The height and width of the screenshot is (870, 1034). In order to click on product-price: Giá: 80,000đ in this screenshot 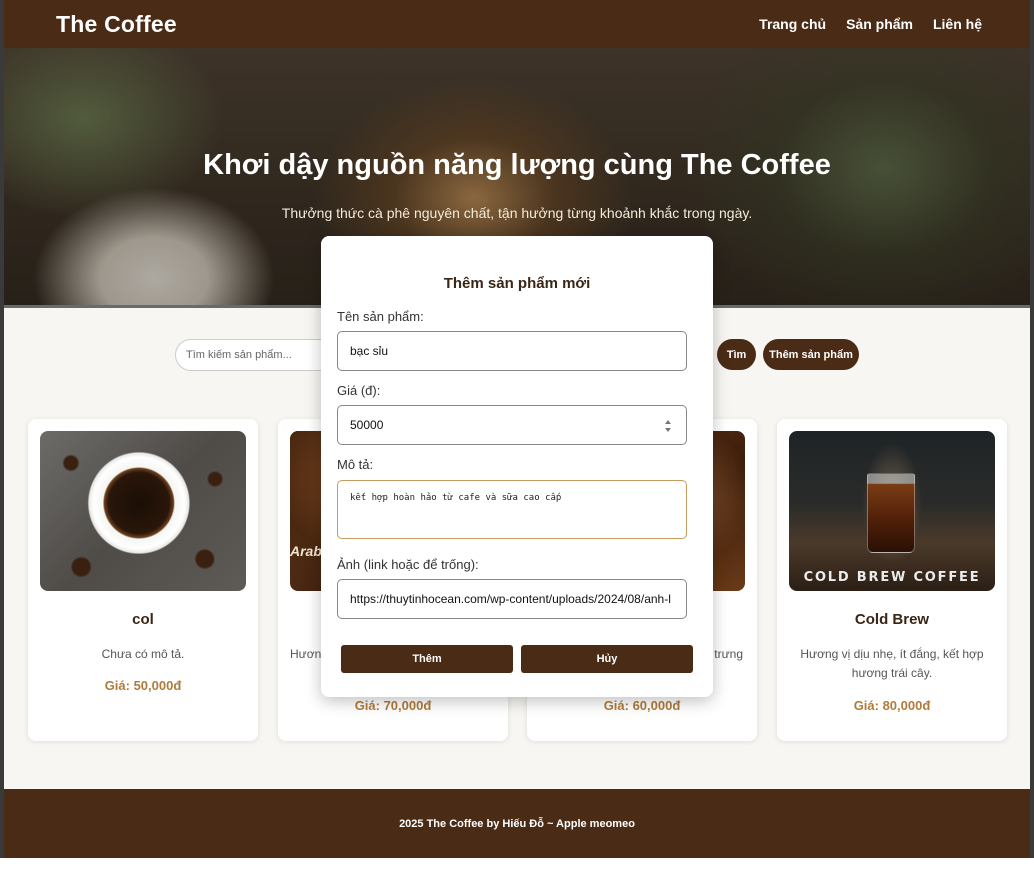, I will do `click(892, 705)`.